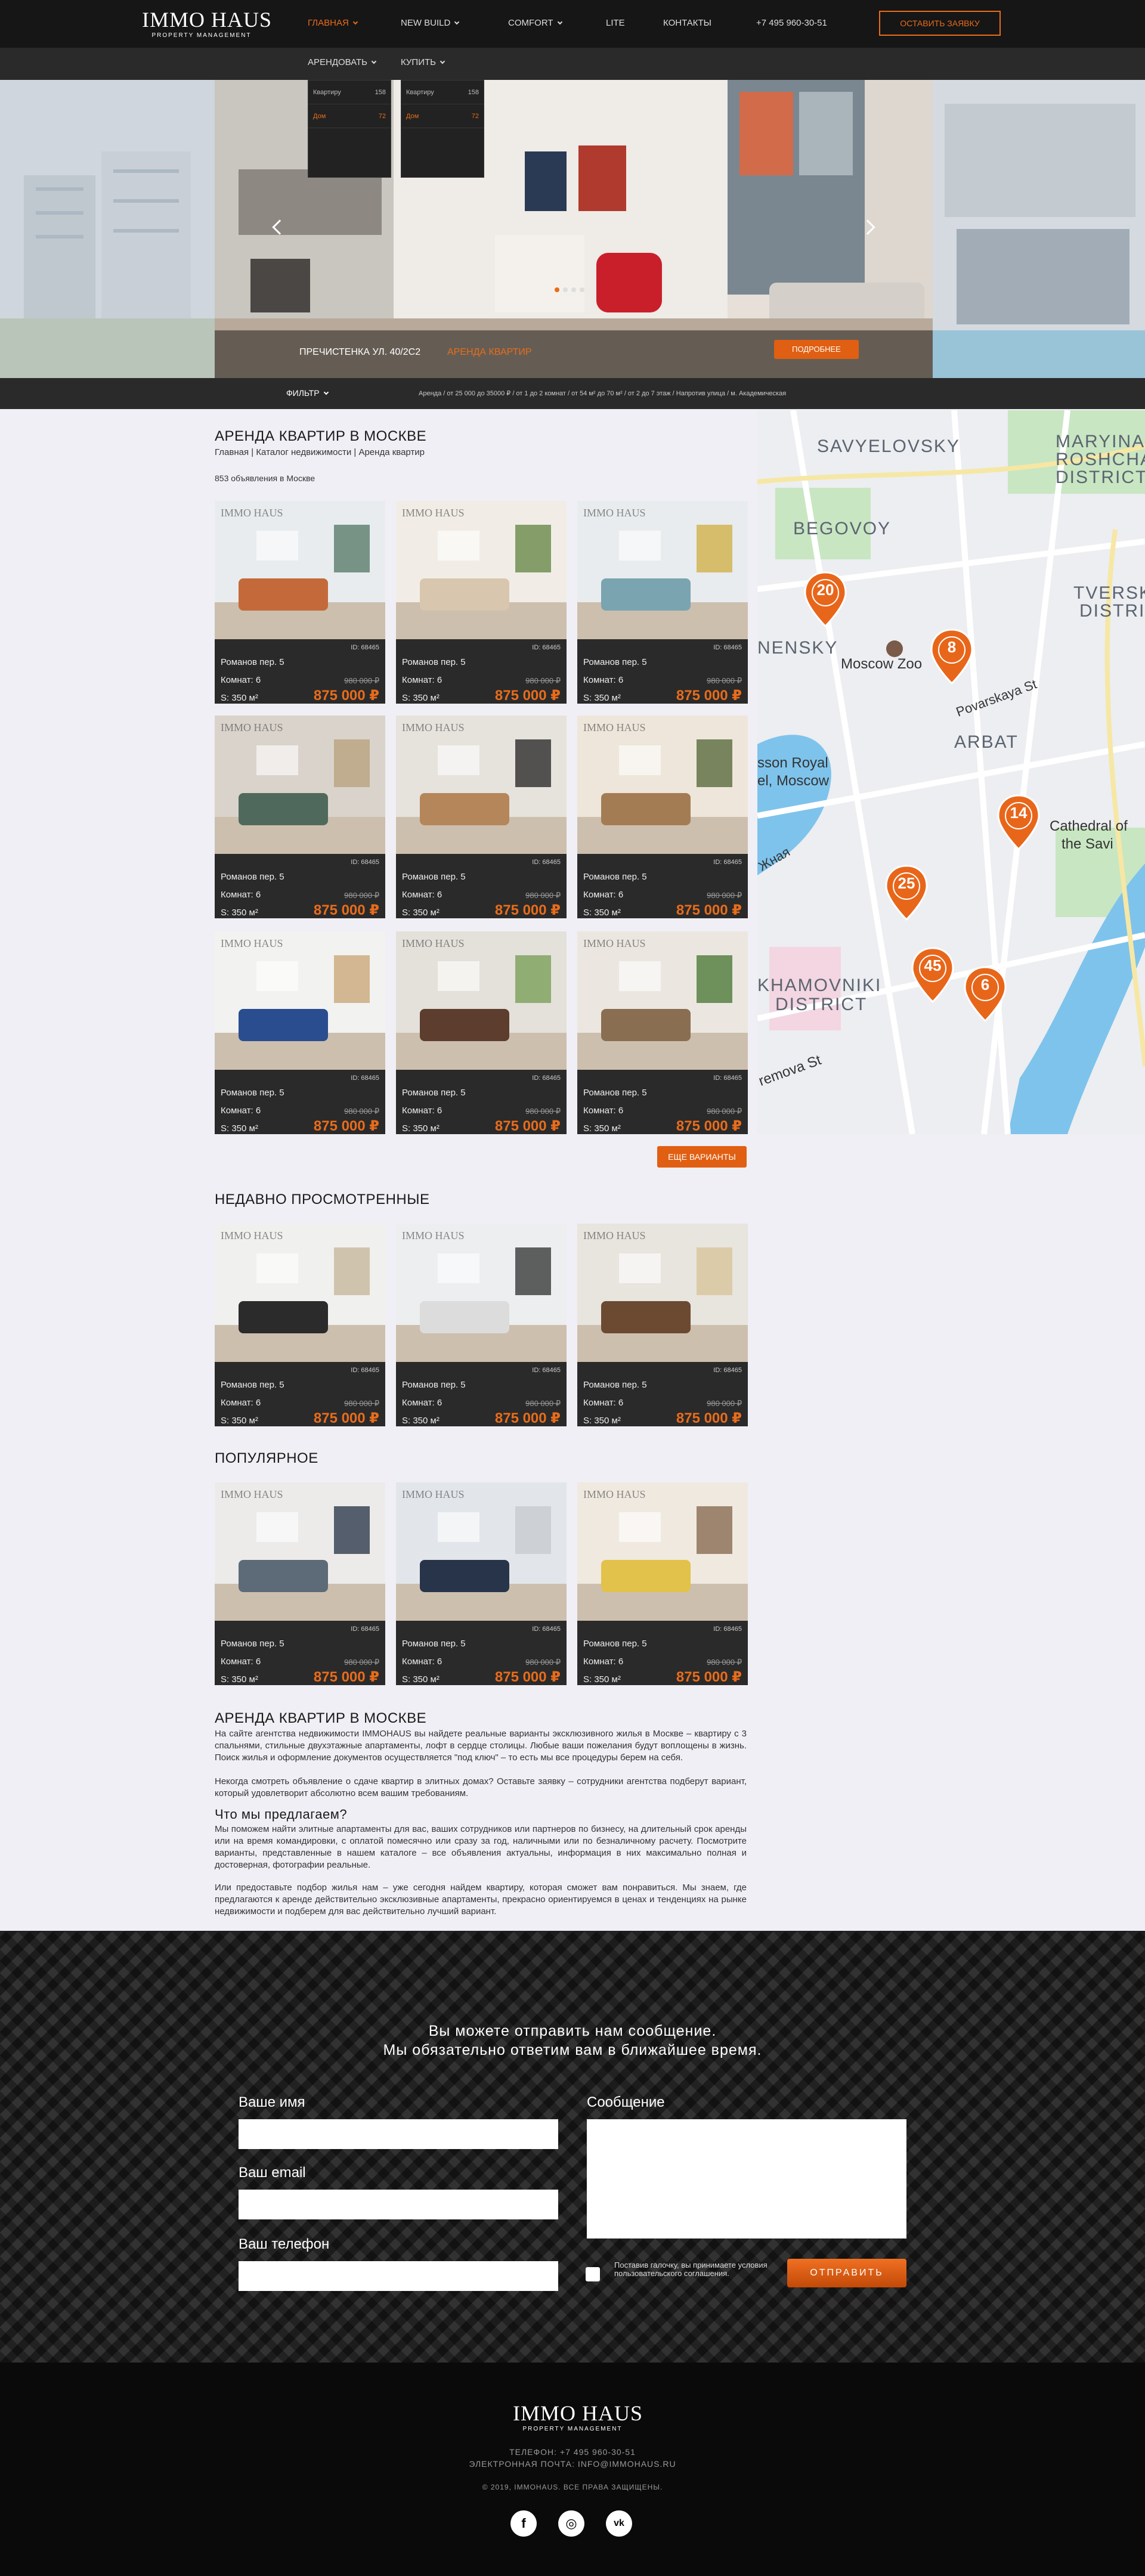  I want to click on agree-checkbox, so click(593, 2274).